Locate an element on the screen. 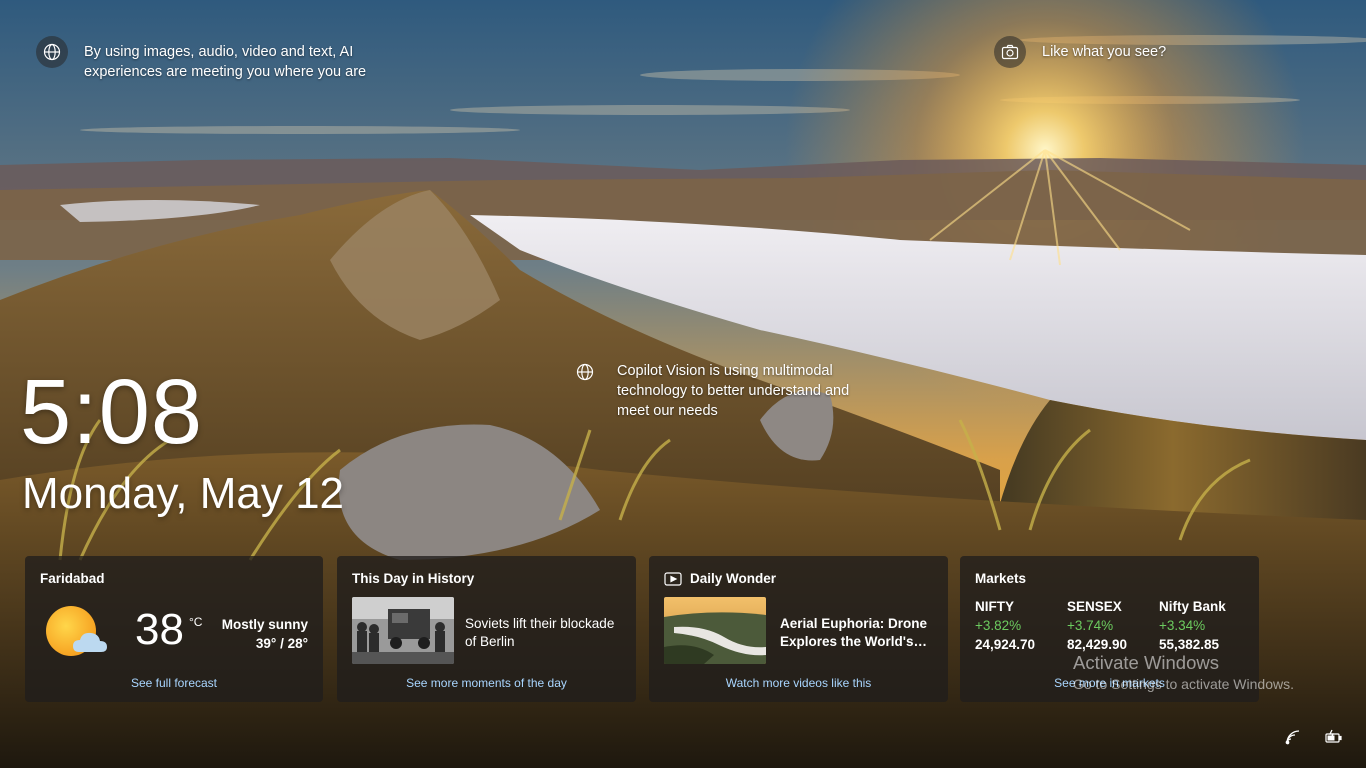 This screenshot has width=1366, height=768. see-more-moments-link: See more moments of the day is located at coordinates (486, 683).